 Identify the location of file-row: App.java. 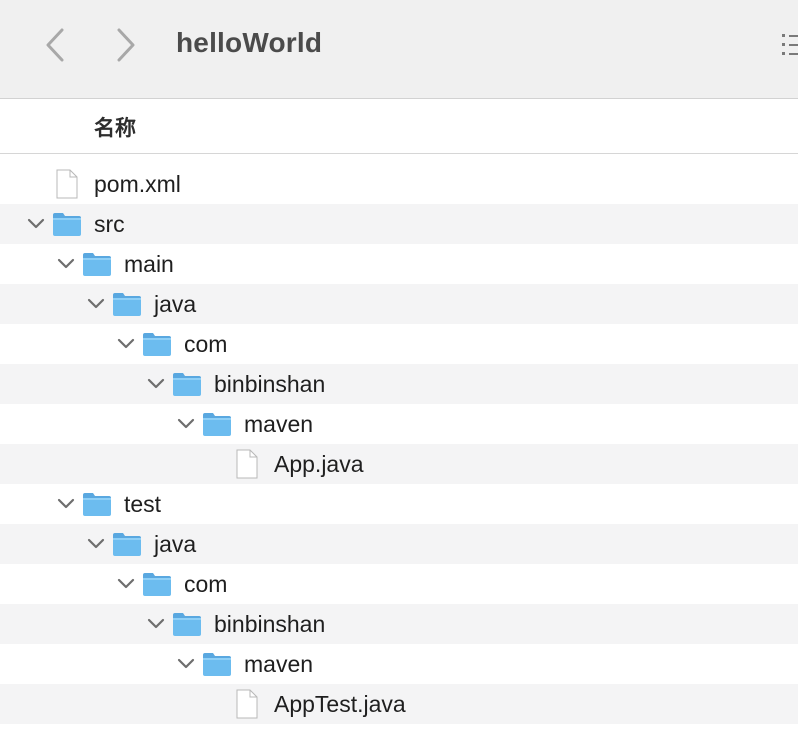
(399, 464).